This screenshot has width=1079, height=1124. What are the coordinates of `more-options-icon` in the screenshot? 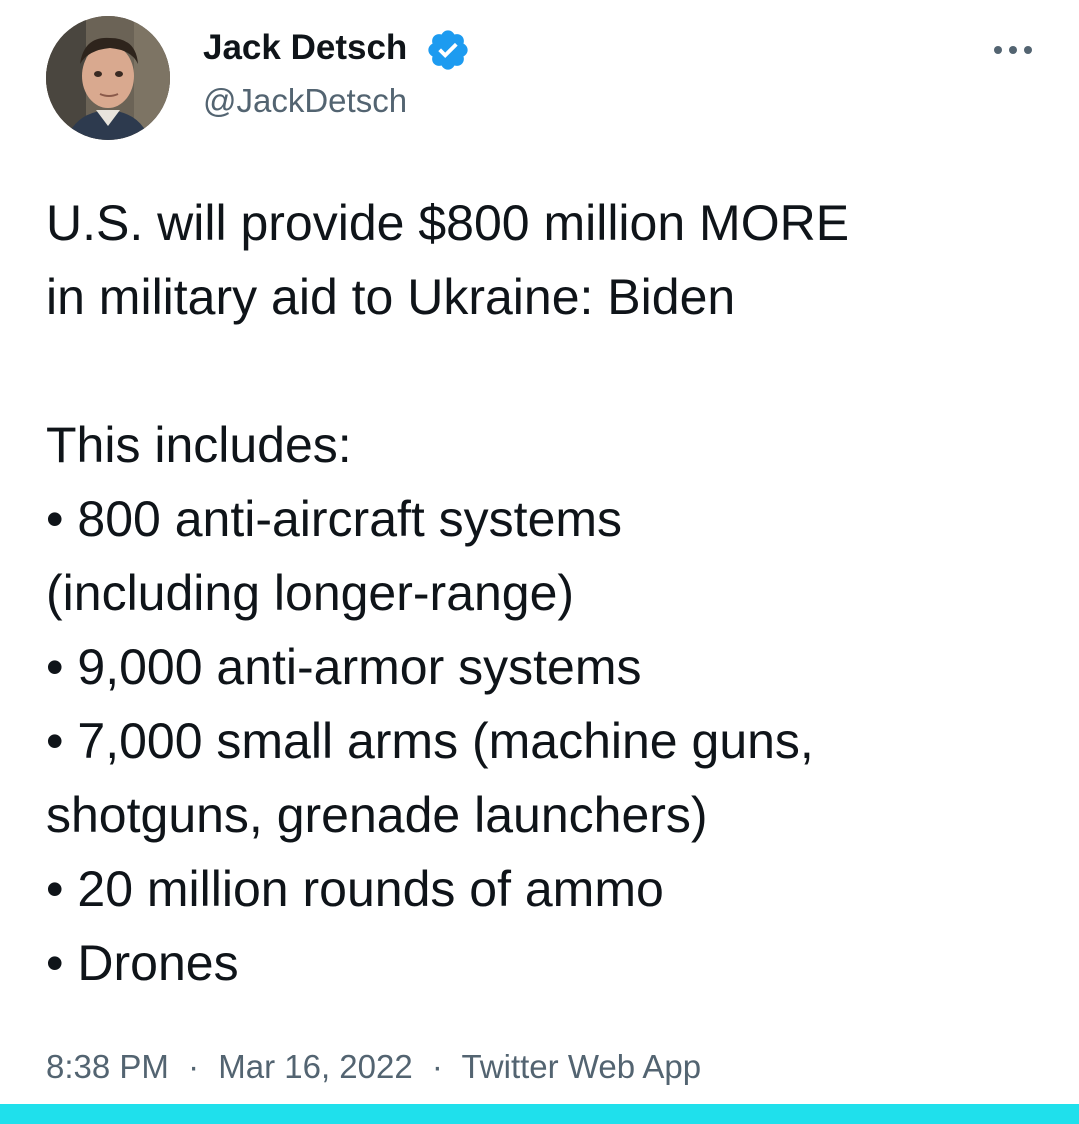 It's located at (1013, 50).